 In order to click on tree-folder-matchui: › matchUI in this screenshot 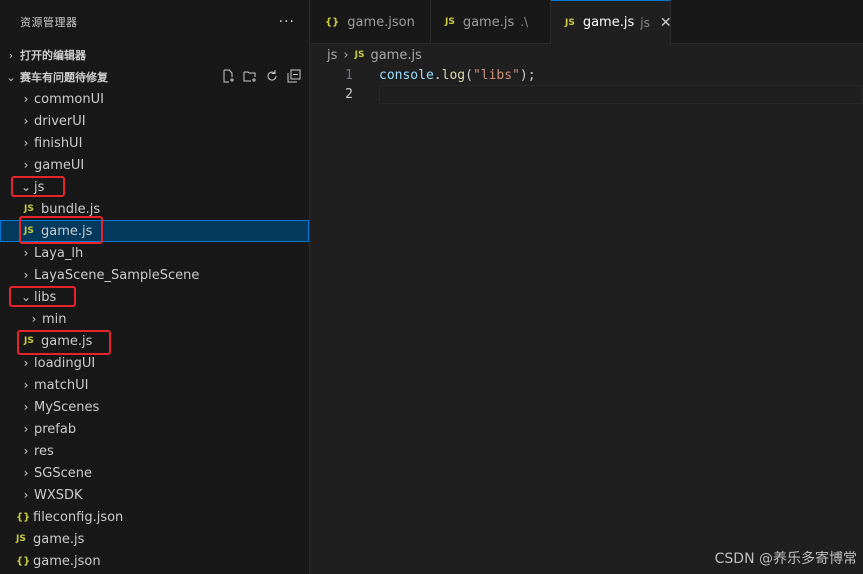, I will do `click(154, 385)`.